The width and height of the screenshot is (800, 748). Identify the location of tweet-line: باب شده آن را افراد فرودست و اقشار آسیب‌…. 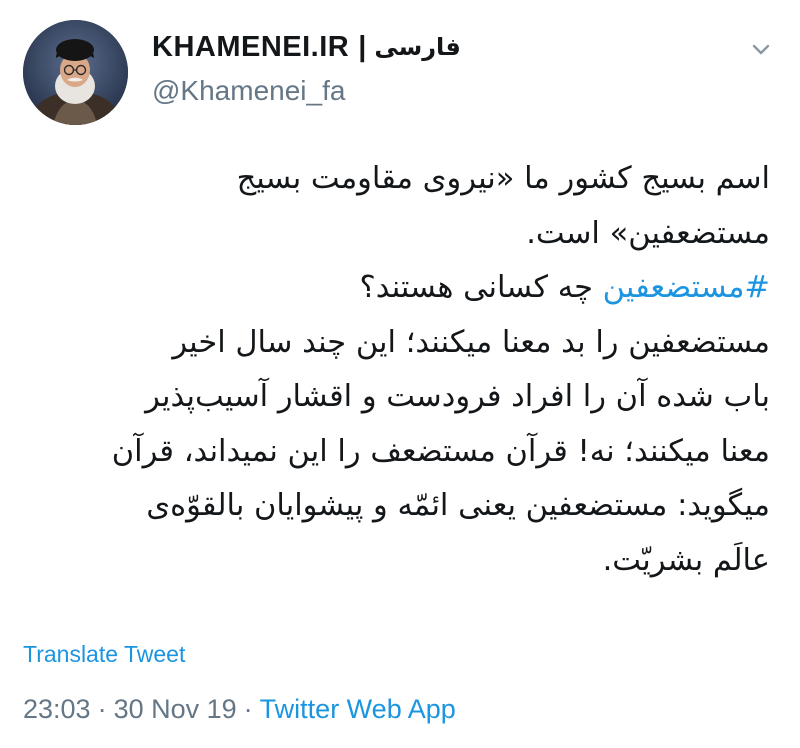
(457, 396).